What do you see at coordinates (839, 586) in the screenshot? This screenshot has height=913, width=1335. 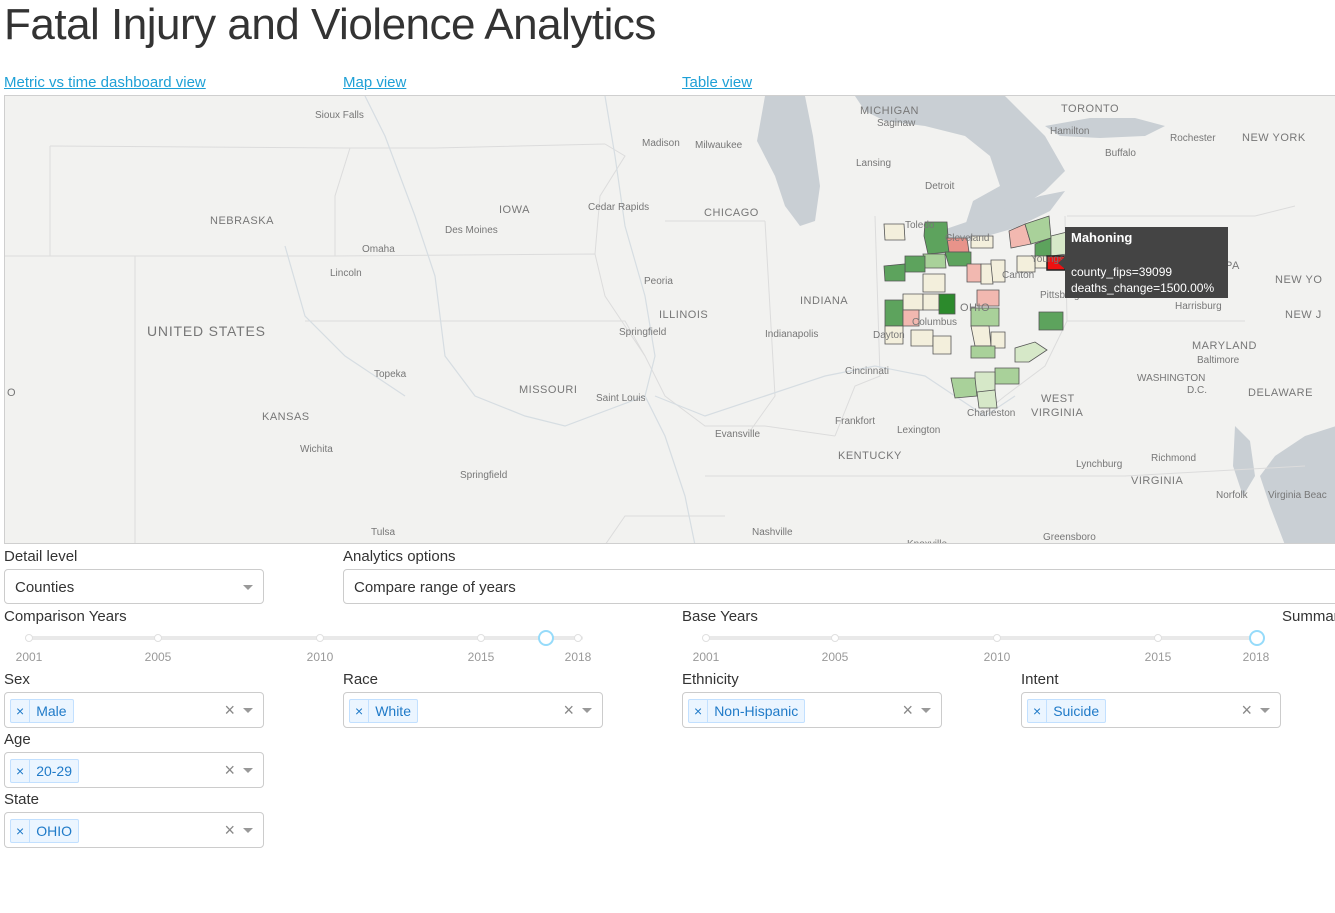 I see `analytics-options-select: Compare range of years` at bounding box center [839, 586].